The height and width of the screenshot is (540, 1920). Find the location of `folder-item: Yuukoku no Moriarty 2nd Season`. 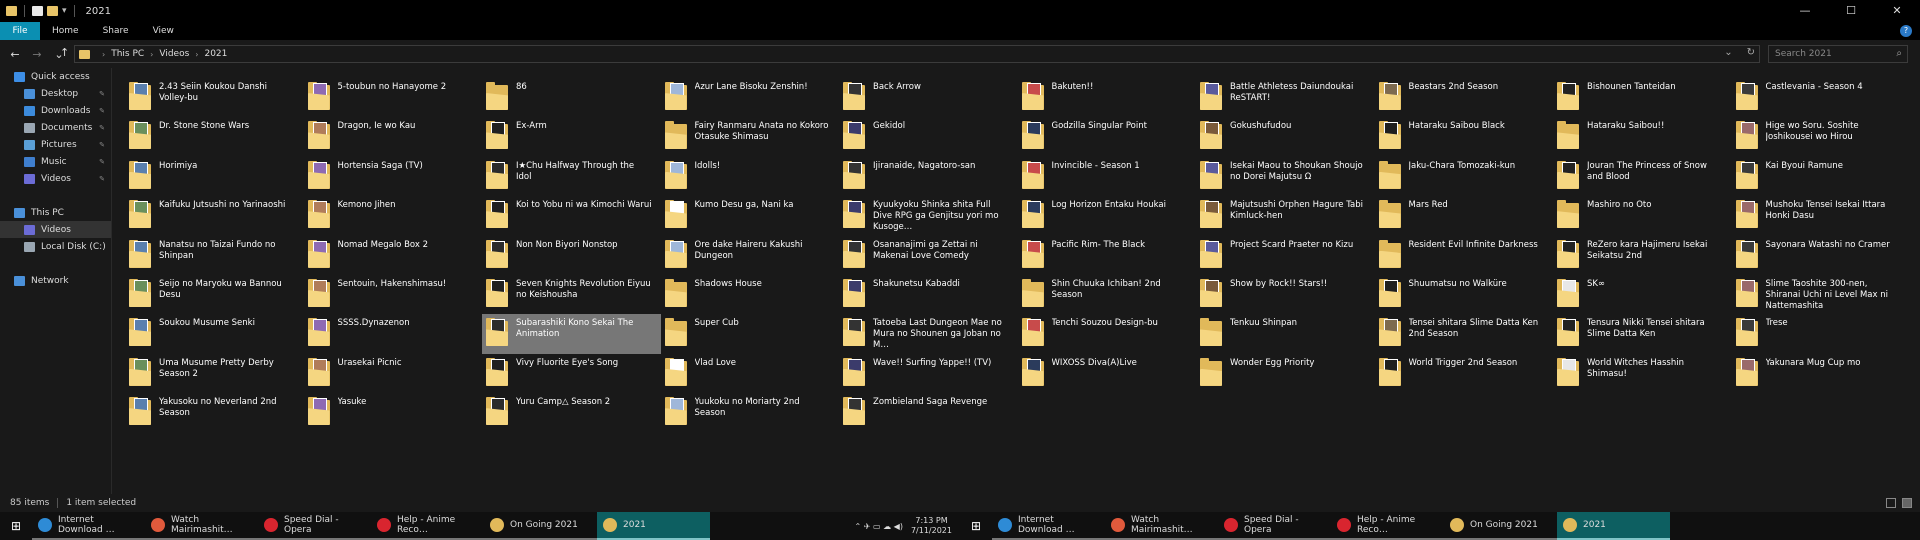

folder-item: Yuukoku no Moriarty 2nd Season is located at coordinates (750, 412).